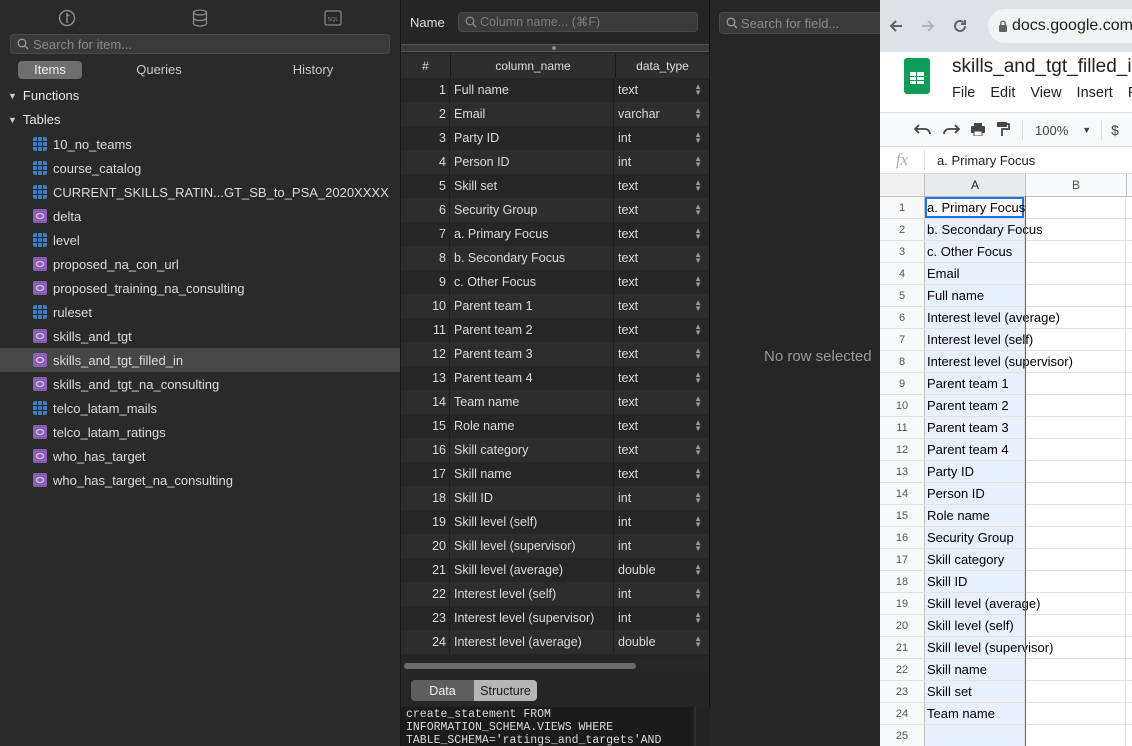 This screenshot has width=1132, height=746. Describe the element at coordinates (200, 264) in the screenshot. I see `sidebar-item: proposed_na_con_url` at that location.